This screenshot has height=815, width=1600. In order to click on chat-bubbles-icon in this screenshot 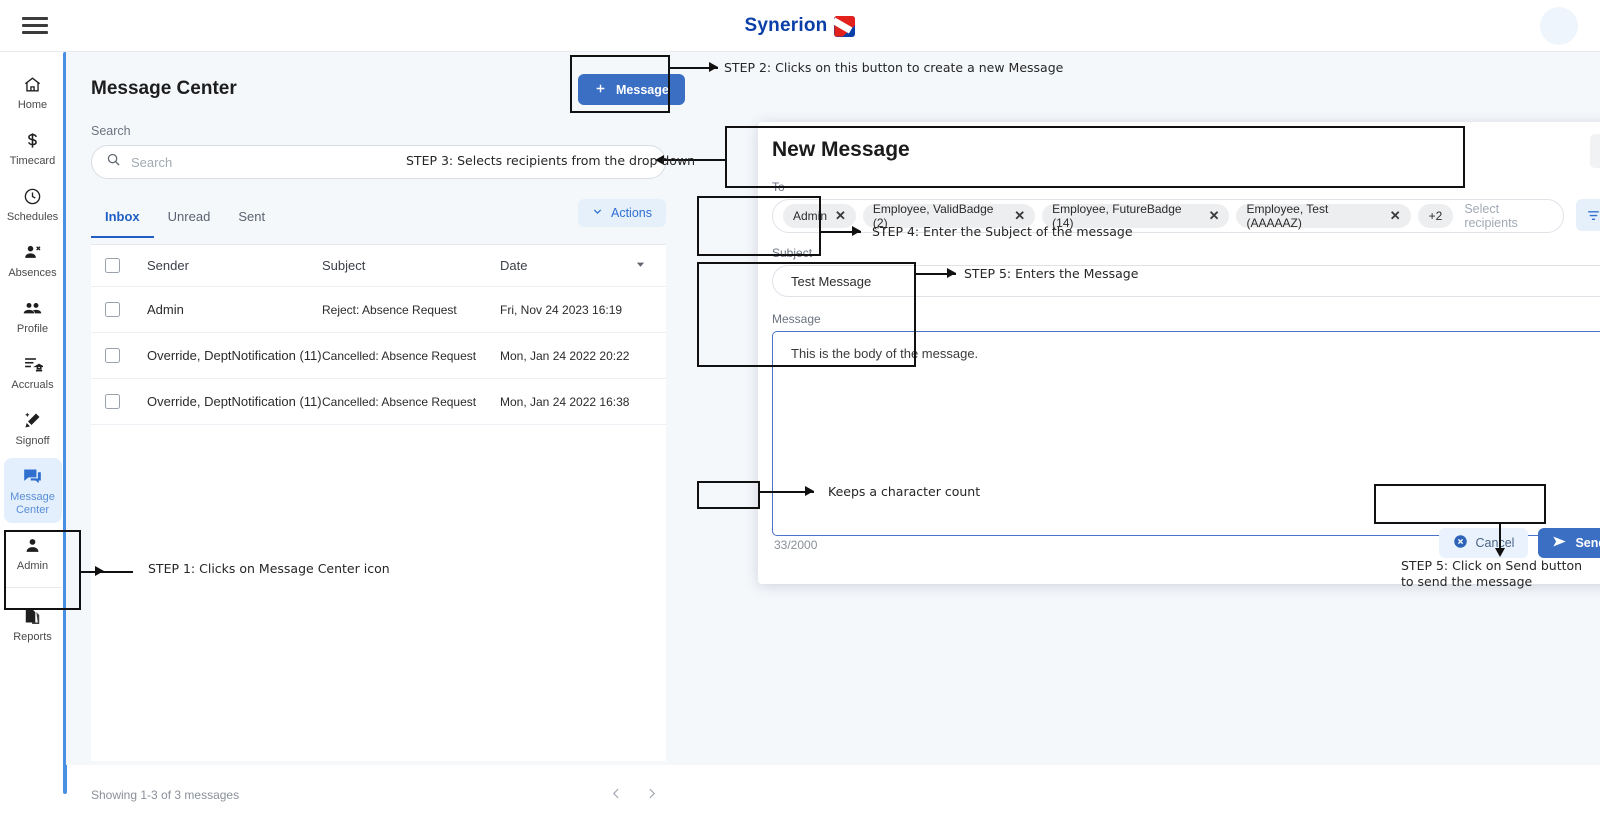, I will do `click(33, 476)`.